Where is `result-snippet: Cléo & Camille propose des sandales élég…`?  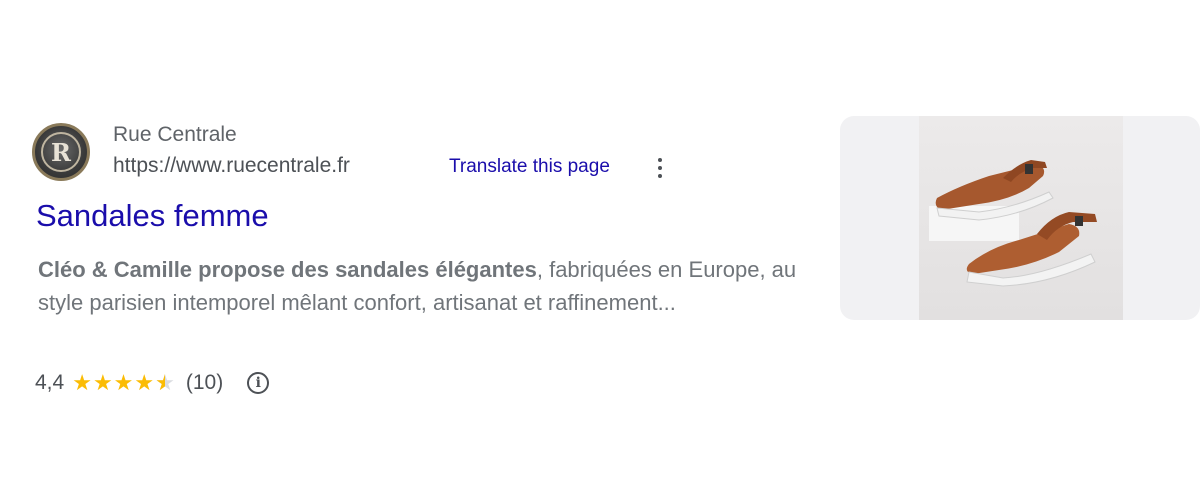
result-snippet: Cléo & Camille propose des sandales élég… is located at coordinates (428, 286).